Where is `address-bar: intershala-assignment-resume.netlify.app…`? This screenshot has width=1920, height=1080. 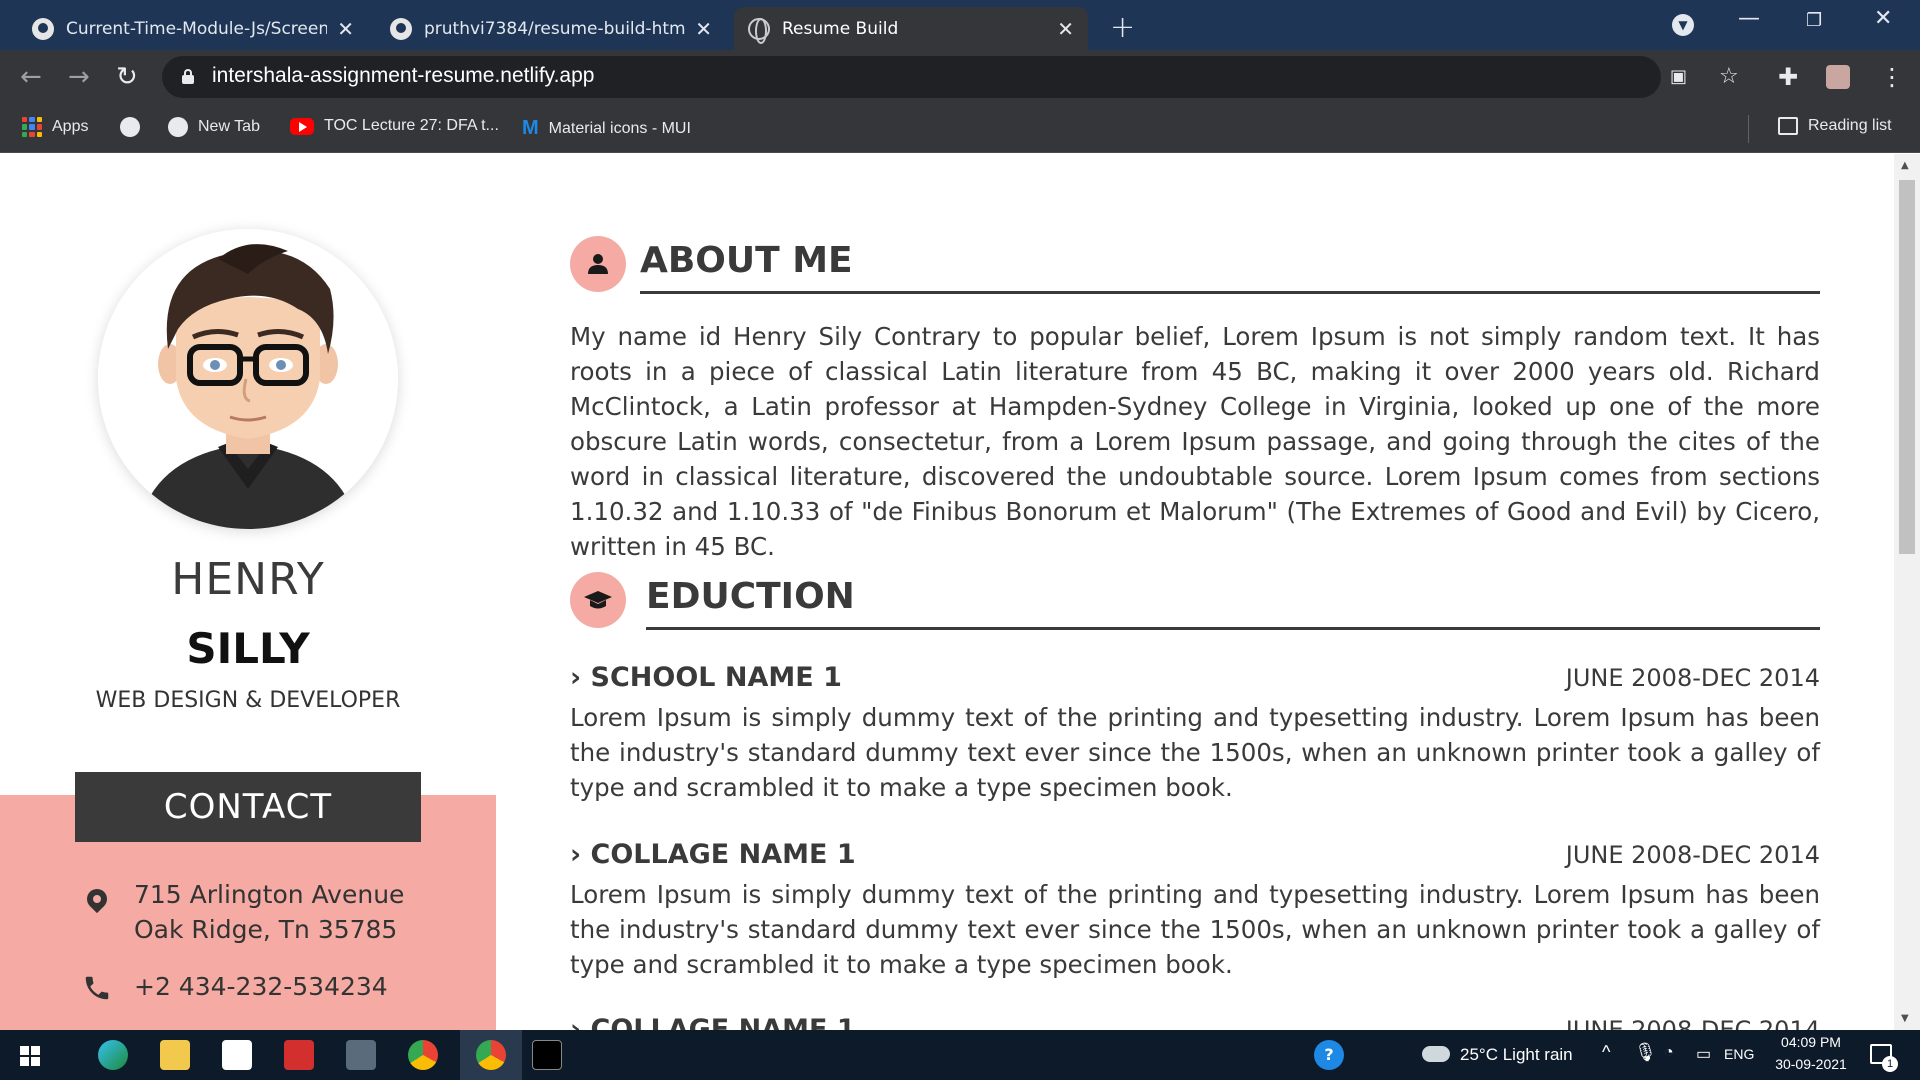 address-bar: intershala-assignment-resume.netlify.app… is located at coordinates (950, 77).